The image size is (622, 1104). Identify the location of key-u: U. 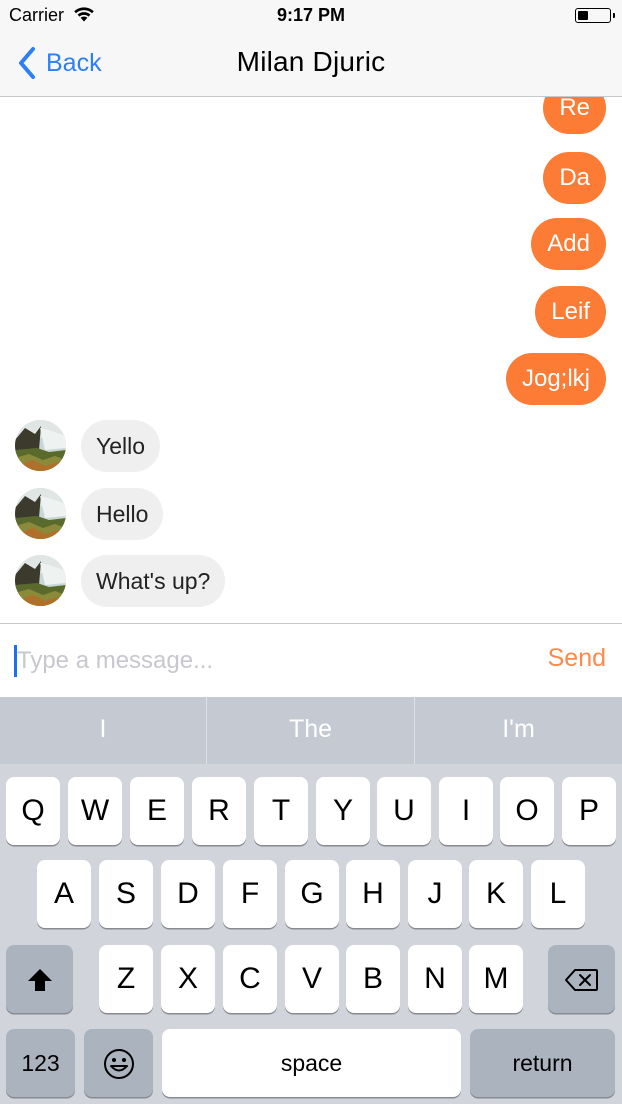
(404, 811).